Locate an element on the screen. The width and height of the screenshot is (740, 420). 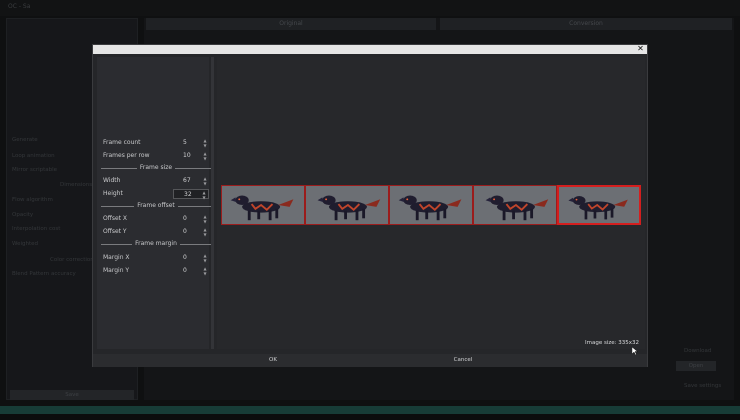
offset-x-label: Offset X is located at coordinates (115, 218).